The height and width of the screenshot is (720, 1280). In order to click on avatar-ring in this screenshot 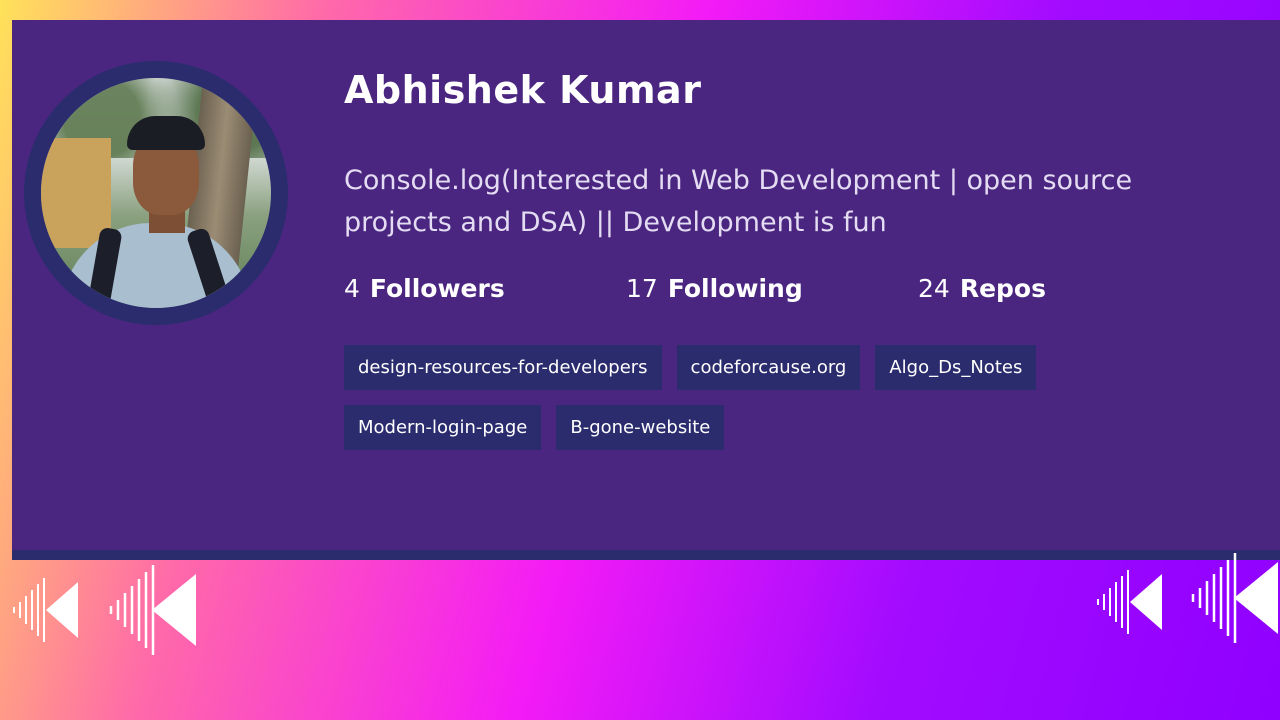, I will do `click(156, 193)`.